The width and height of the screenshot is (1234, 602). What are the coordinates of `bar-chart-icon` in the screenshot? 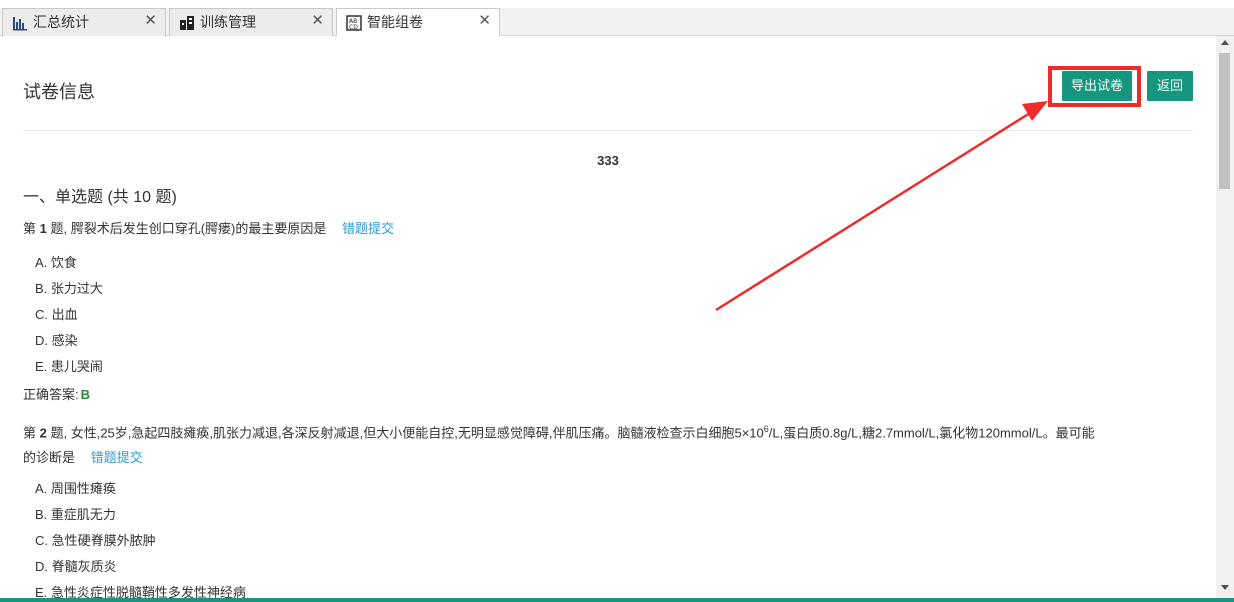 It's located at (20, 24).